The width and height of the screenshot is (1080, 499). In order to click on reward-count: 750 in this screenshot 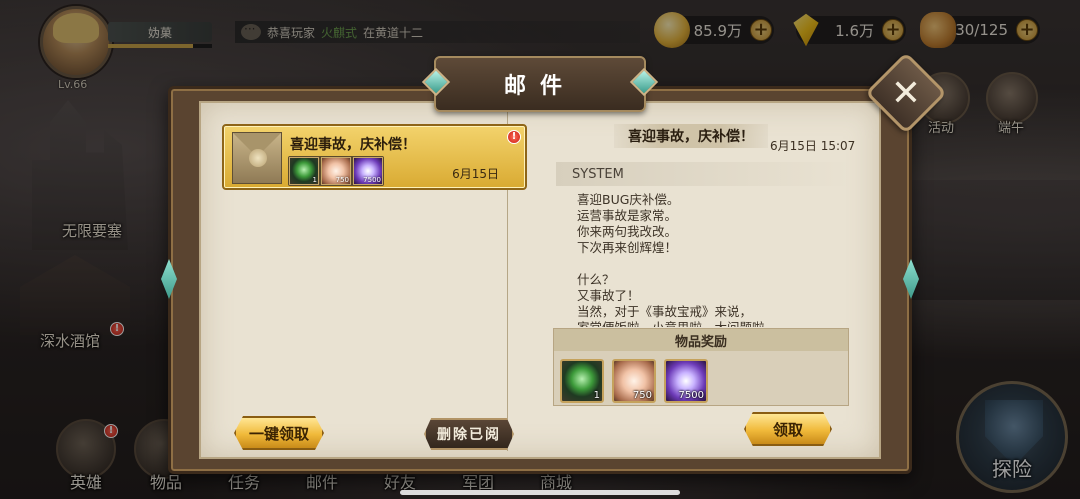, I will do `click(642, 395)`.